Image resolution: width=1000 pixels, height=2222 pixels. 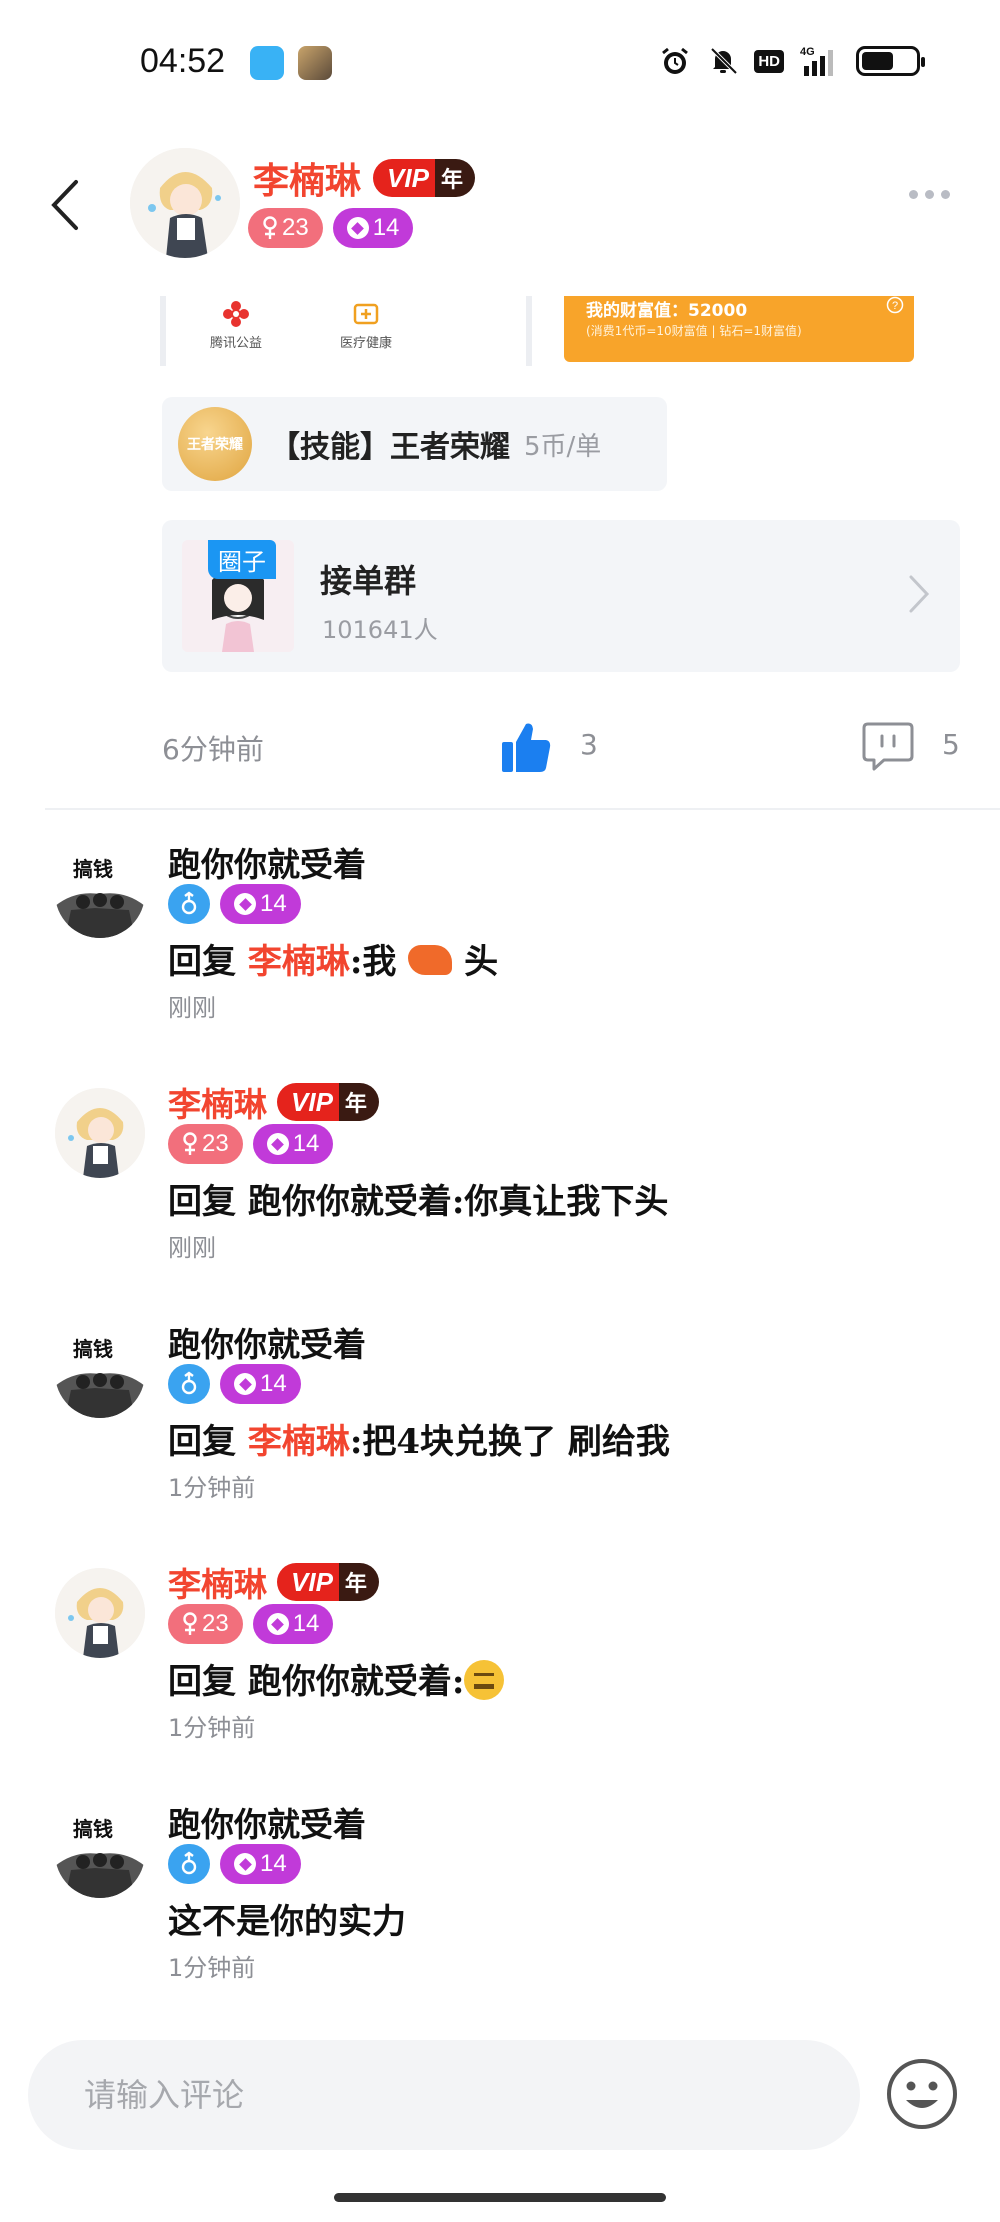 I want to click on back-button, so click(x=65, y=205).